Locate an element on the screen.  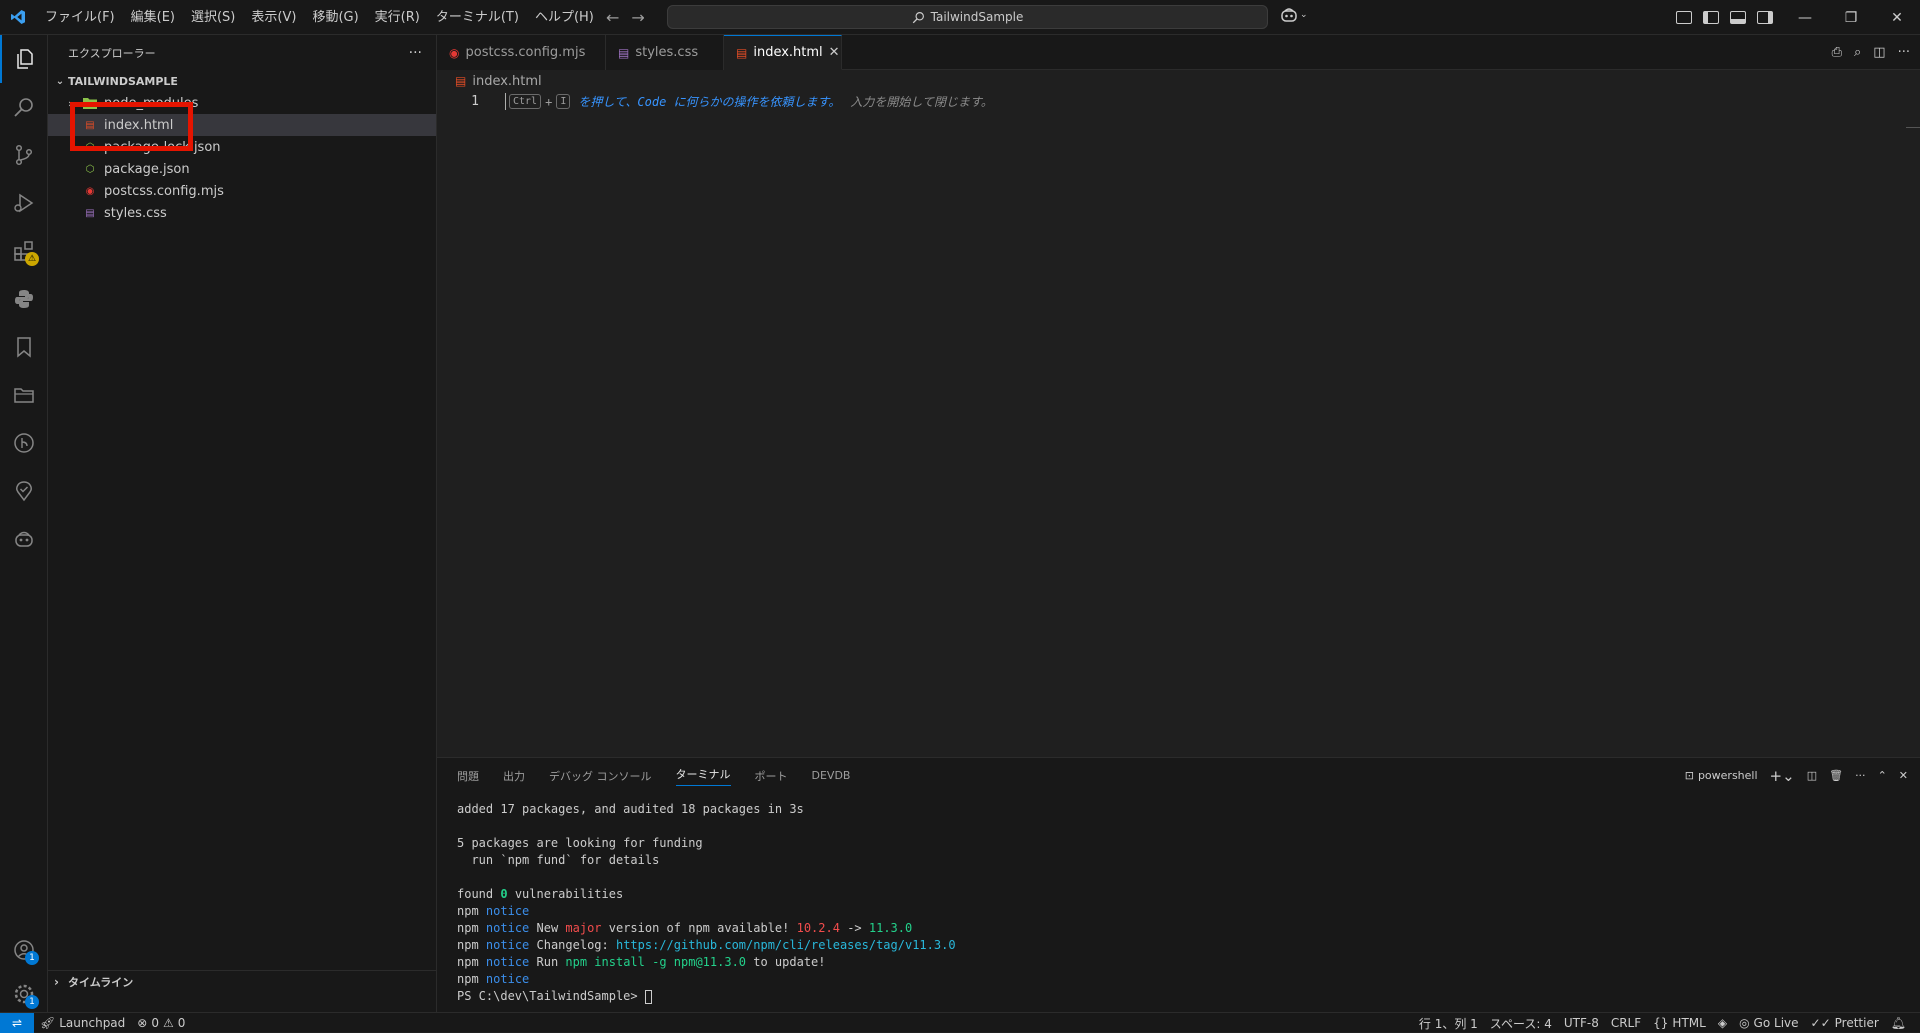
toggle-panel-icon is located at coordinates (1738, 17).